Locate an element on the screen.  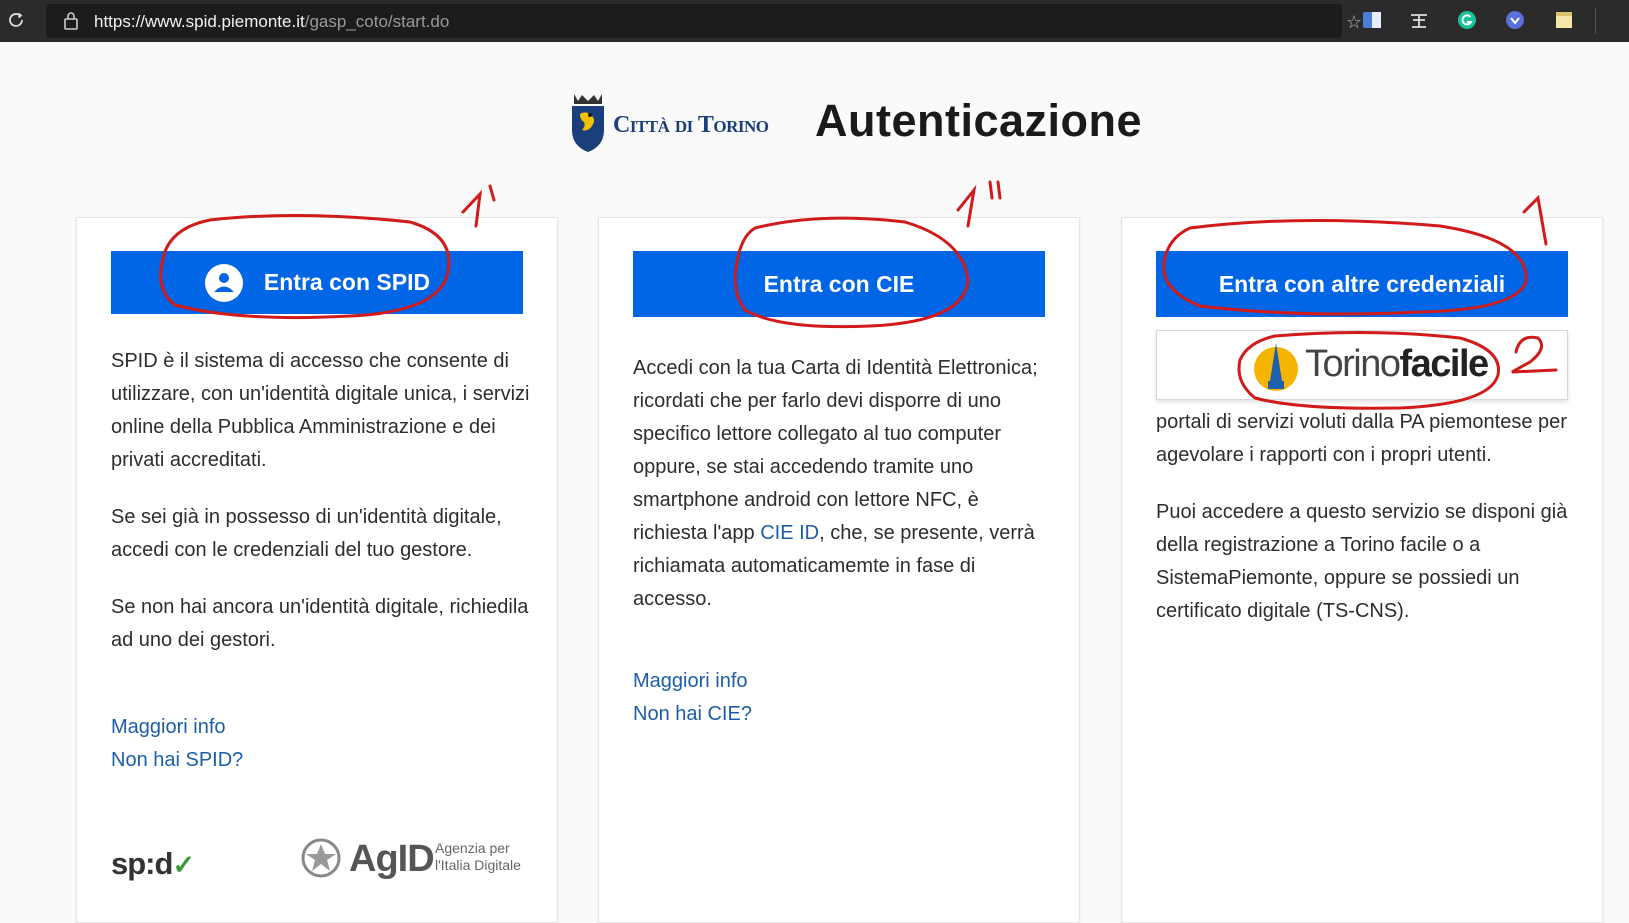
other-credentials-label: Entra con altre credenziali is located at coordinates (1362, 283).